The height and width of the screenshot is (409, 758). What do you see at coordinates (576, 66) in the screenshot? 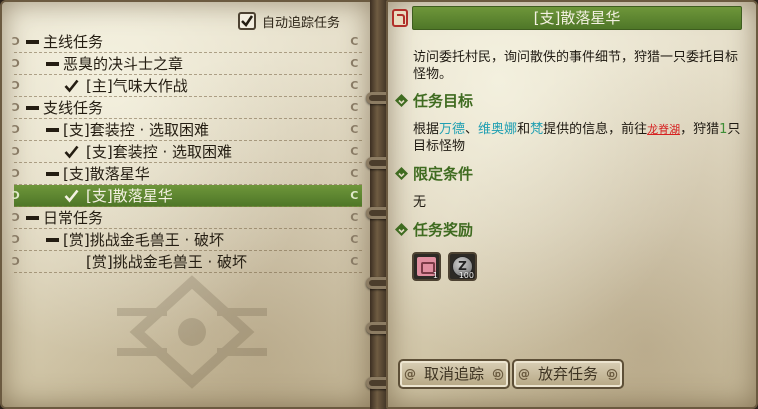
I see `quest-description: 访问委托村民，询问散佚的事件细节，狩猎一只委托目标怪物。` at bounding box center [576, 66].